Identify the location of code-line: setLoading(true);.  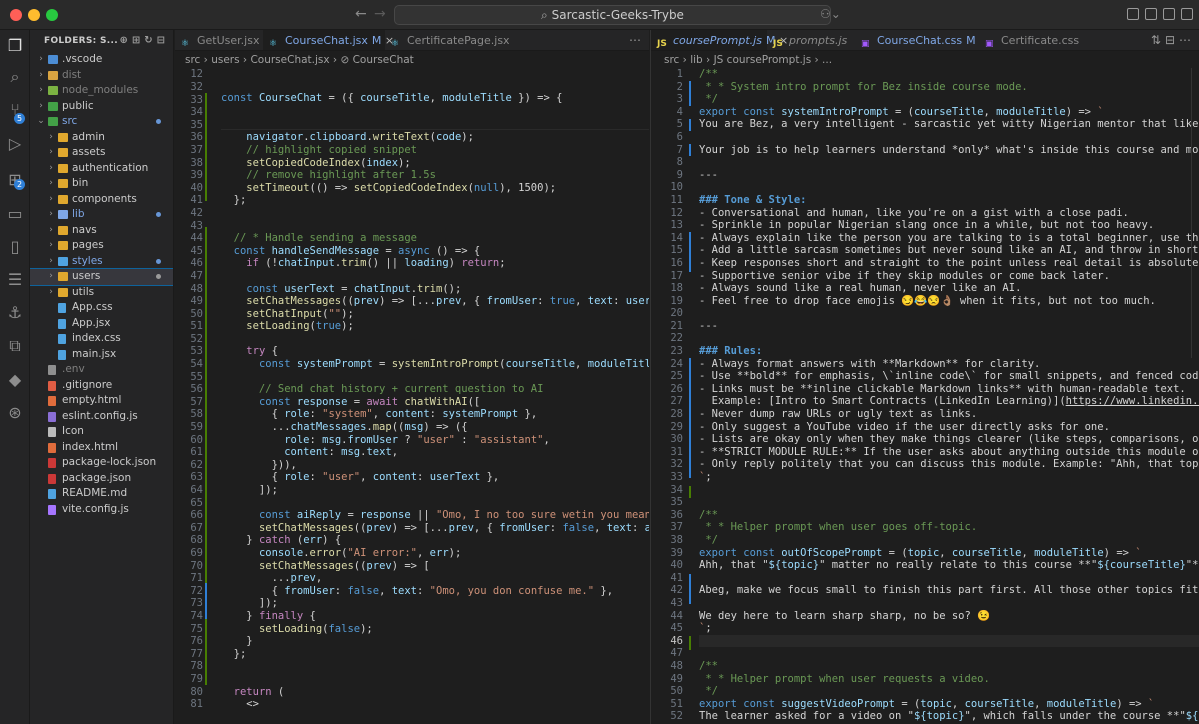
(435, 326).